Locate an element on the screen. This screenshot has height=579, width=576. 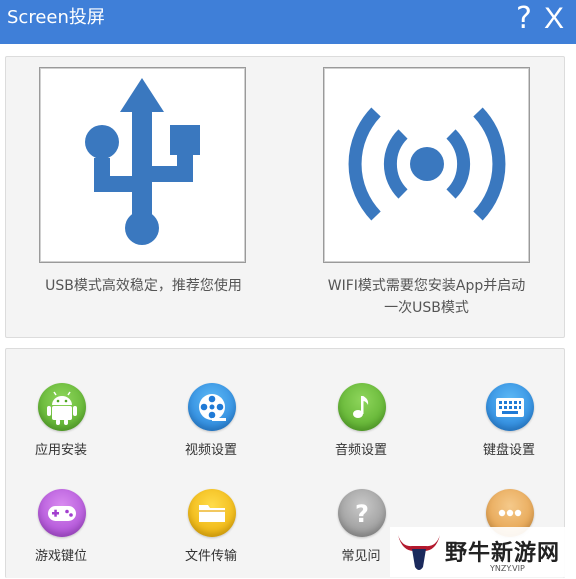
wifi-mode-button is located at coordinates (426, 165).